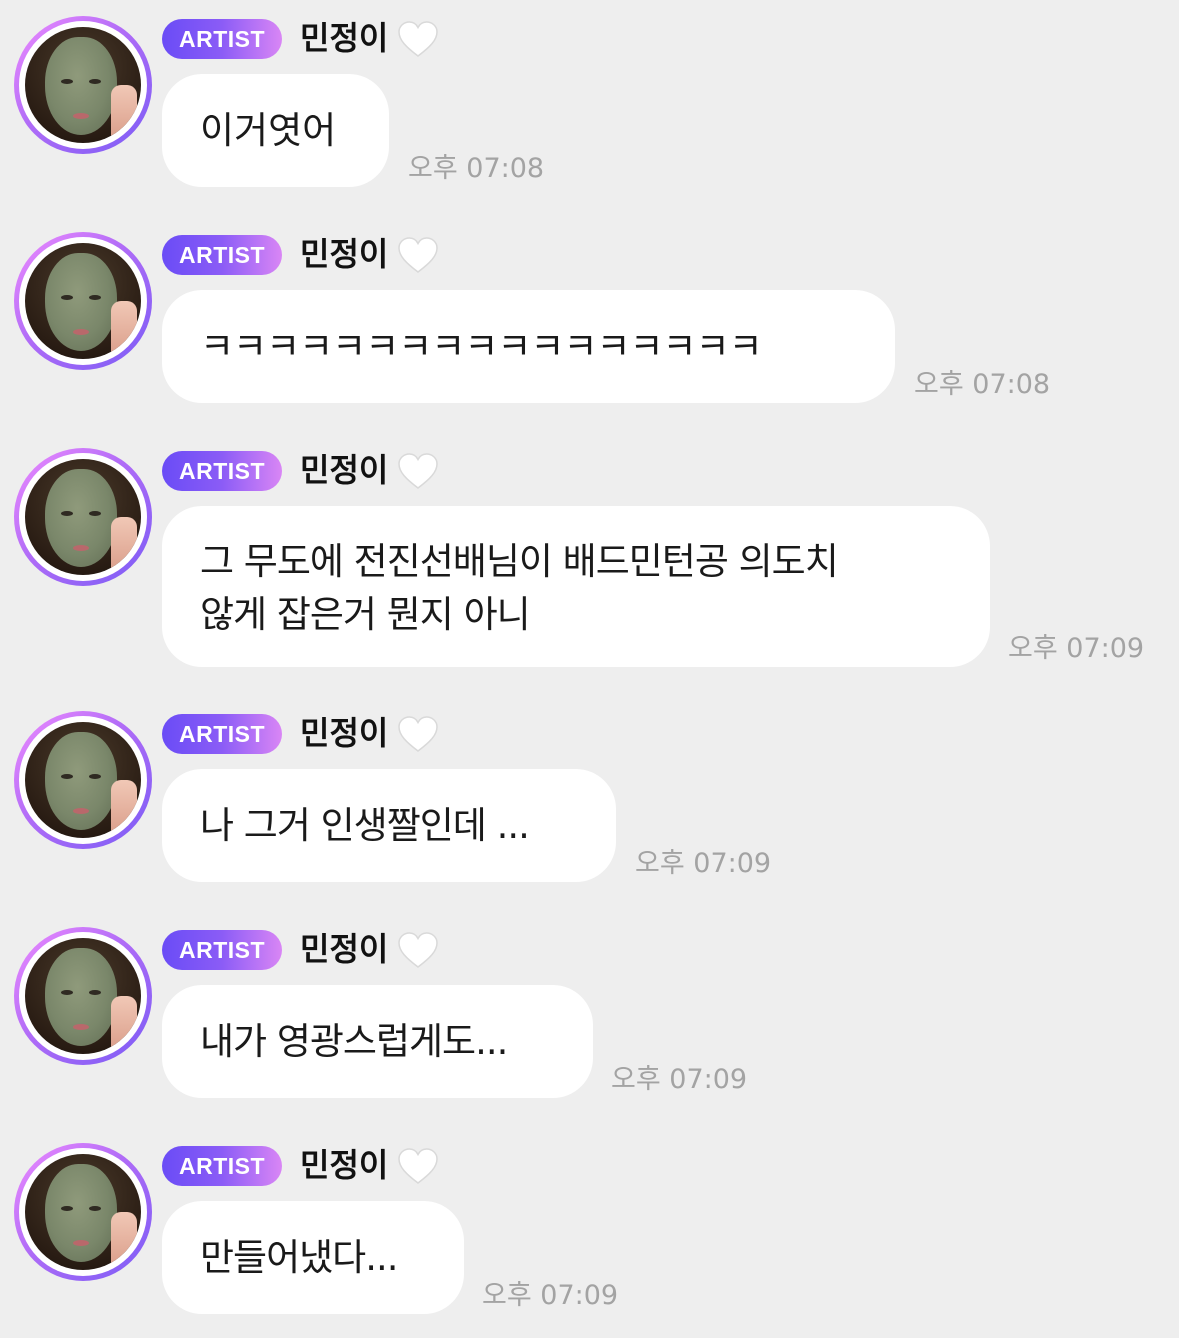  I want to click on message-bubble: 그 무도에 전진선배님이 배드민턴공 의도치 않게 잡은거 뭔지 아니, so click(576, 586).